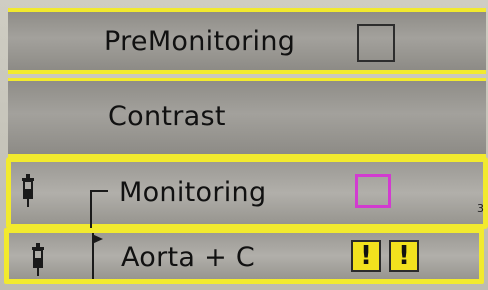 Image resolution: width=488 pixels, height=290 pixels. What do you see at coordinates (200, 41) in the screenshot?
I see `step-label-premonitoring: PreMonitoring` at bounding box center [200, 41].